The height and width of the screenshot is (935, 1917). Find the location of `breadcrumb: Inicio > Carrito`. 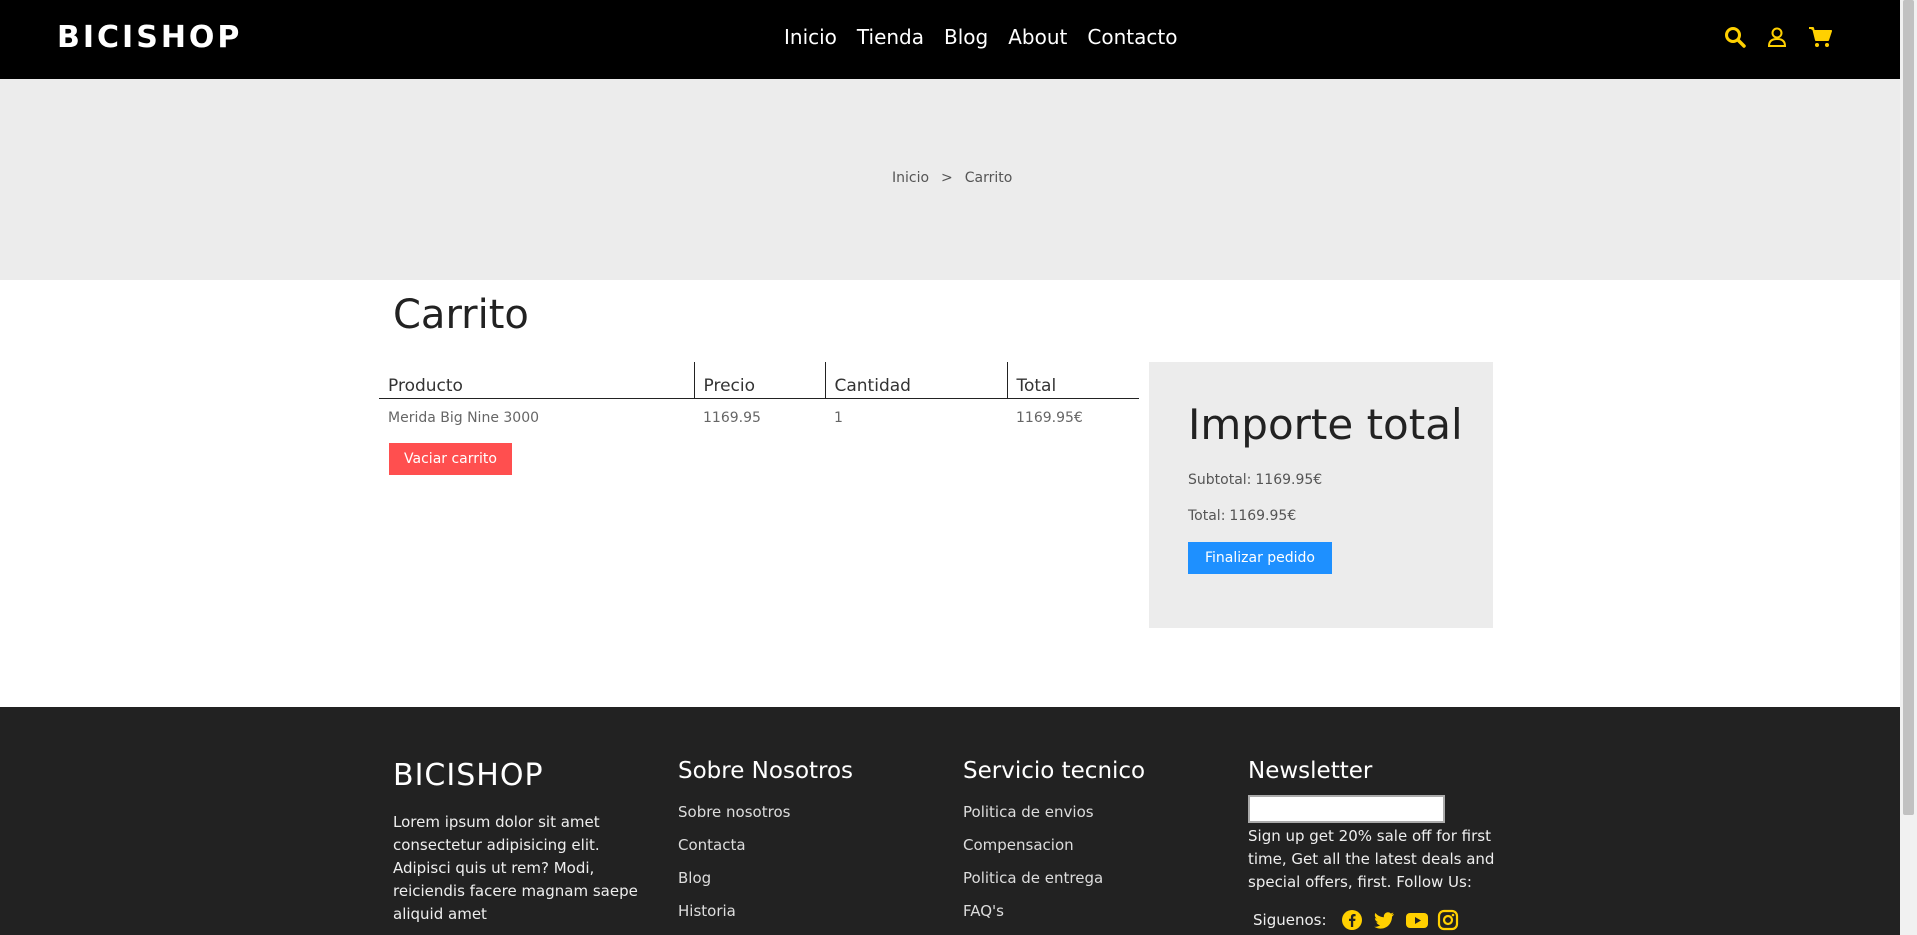

breadcrumb: Inicio > Carrito is located at coordinates (952, 178).